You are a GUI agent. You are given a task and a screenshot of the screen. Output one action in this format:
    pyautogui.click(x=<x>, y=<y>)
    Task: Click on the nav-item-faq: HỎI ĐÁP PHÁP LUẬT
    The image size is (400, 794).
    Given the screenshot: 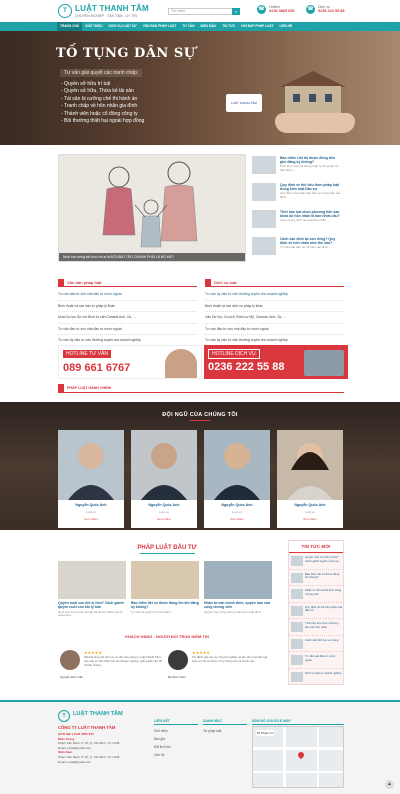 What is the action you would take?
    pyautogui.click(x=257, y=26)
    